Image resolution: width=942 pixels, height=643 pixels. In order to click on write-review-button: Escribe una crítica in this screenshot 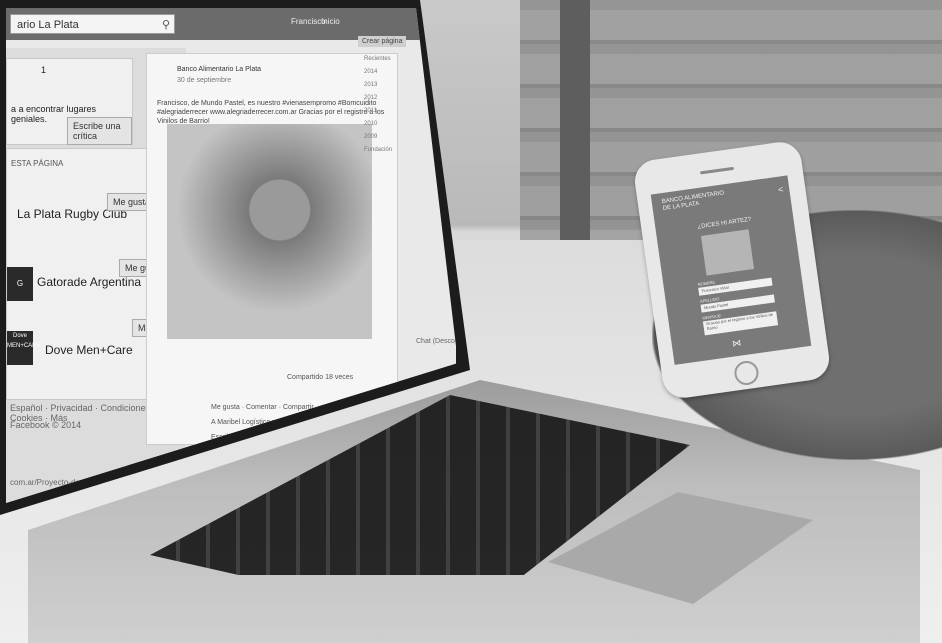, I will do `click(99, 131)`.